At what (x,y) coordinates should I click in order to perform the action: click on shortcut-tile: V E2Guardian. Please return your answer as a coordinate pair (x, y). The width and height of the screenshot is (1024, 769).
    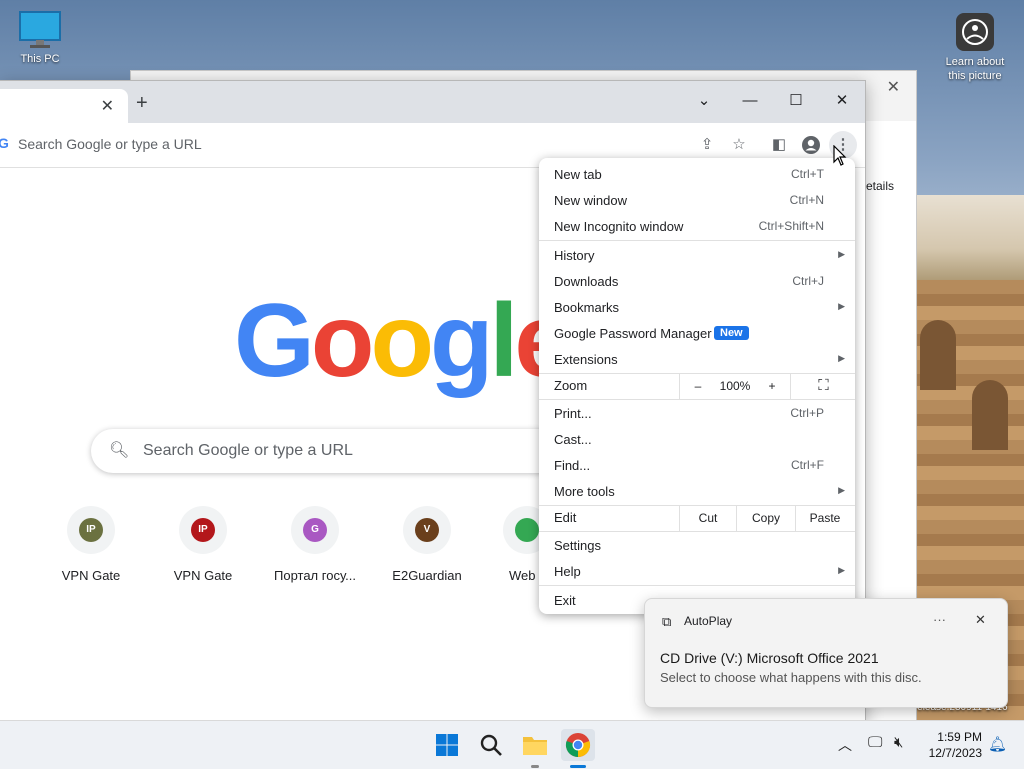
    Looking at the image, I should click on (427, 544).